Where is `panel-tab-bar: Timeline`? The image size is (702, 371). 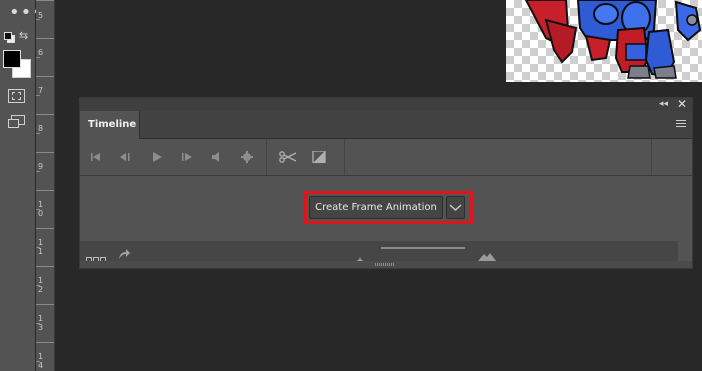 panel-tab-bar: Timeline is located at coordinates (386, 125).